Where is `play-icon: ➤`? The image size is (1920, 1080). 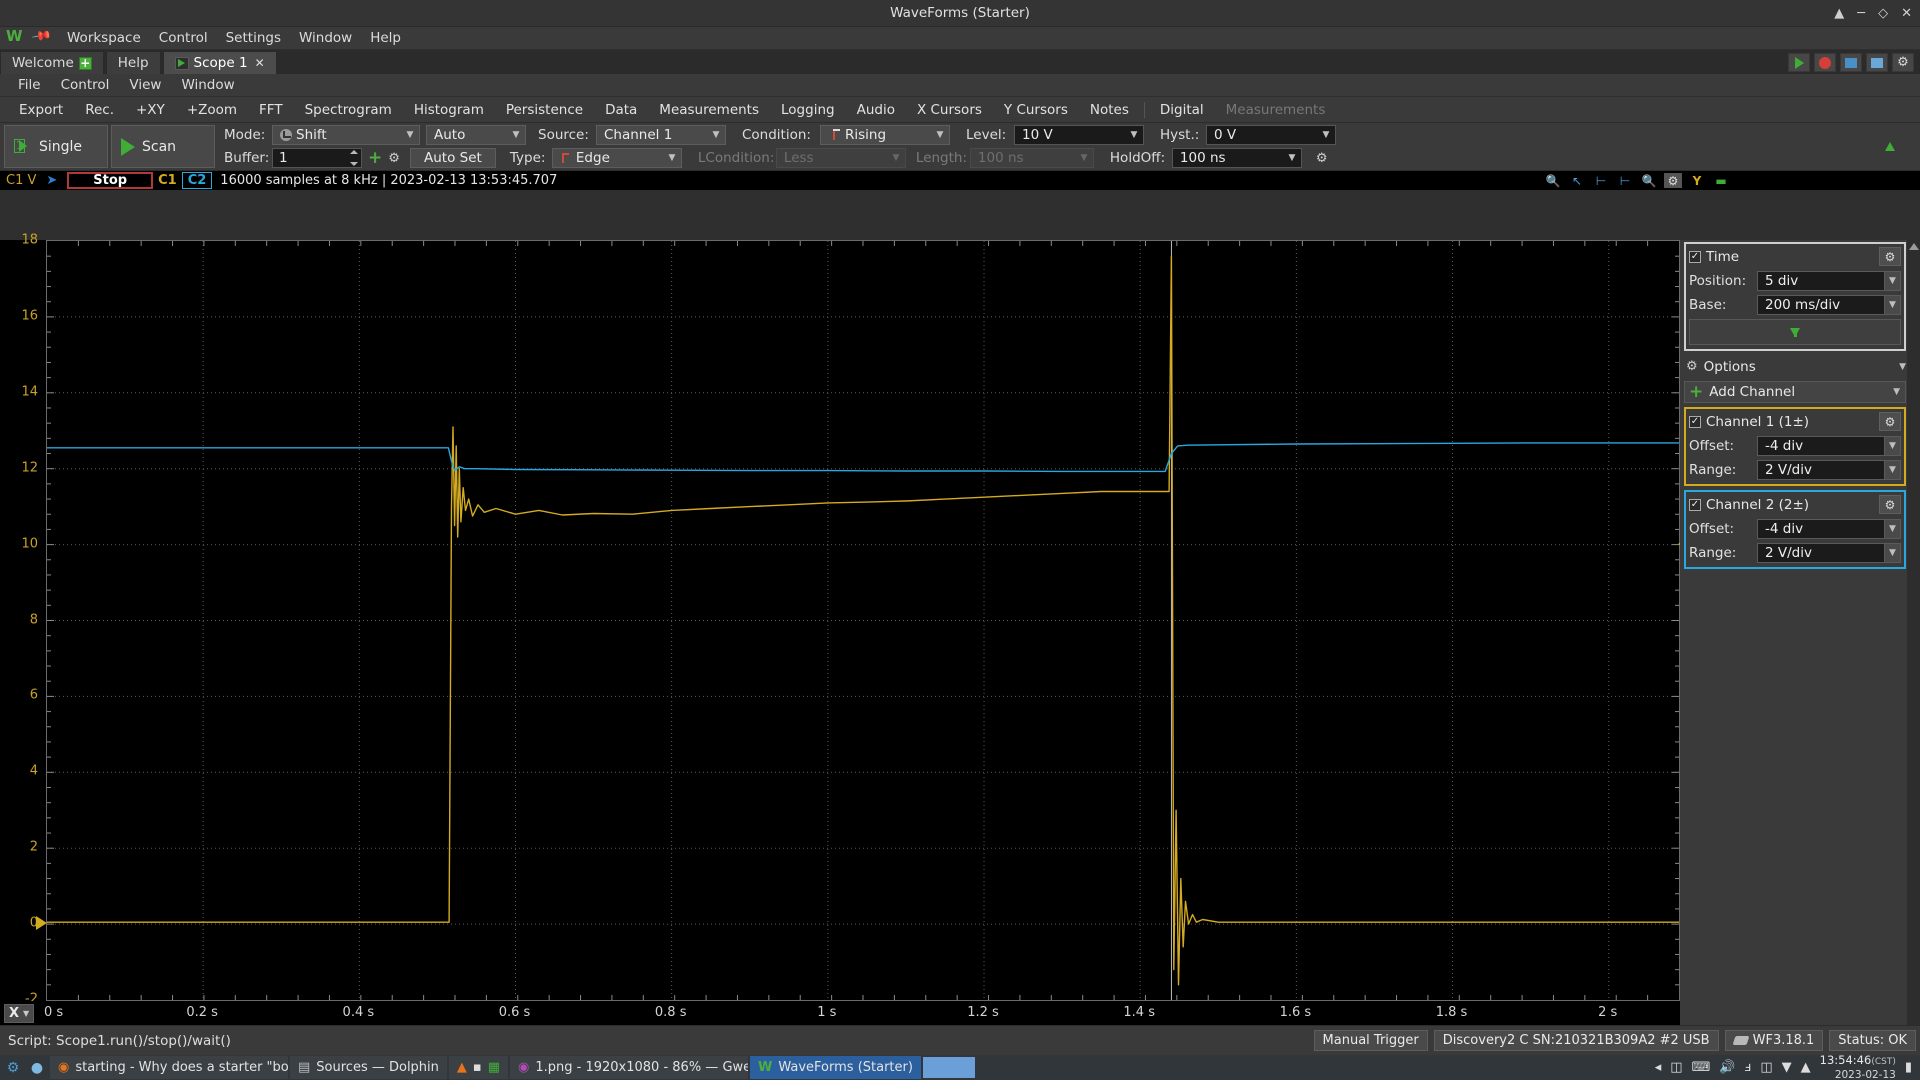 play-icon: ➤ is located at coordinates (54, 180).